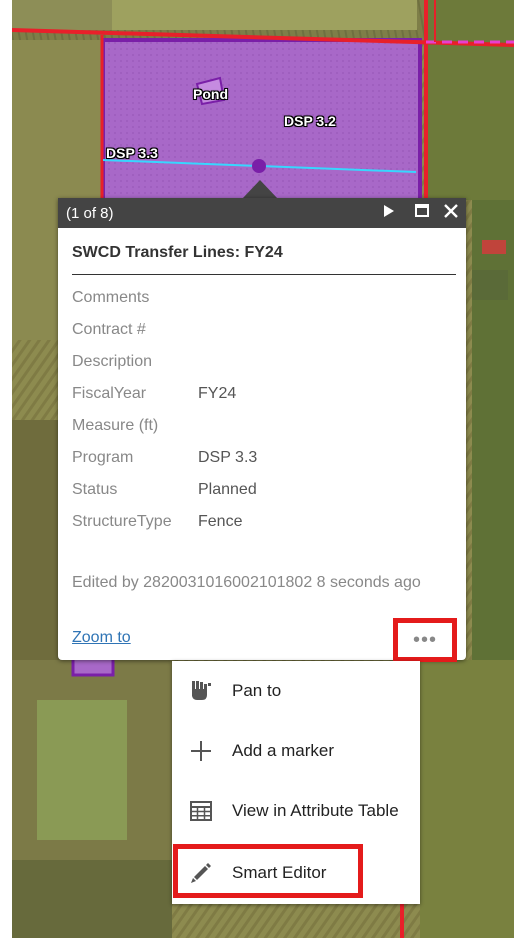 Image resolution: width=514 pixels, height=938 pixels. I want to click on play-icon, so click(389, 213).